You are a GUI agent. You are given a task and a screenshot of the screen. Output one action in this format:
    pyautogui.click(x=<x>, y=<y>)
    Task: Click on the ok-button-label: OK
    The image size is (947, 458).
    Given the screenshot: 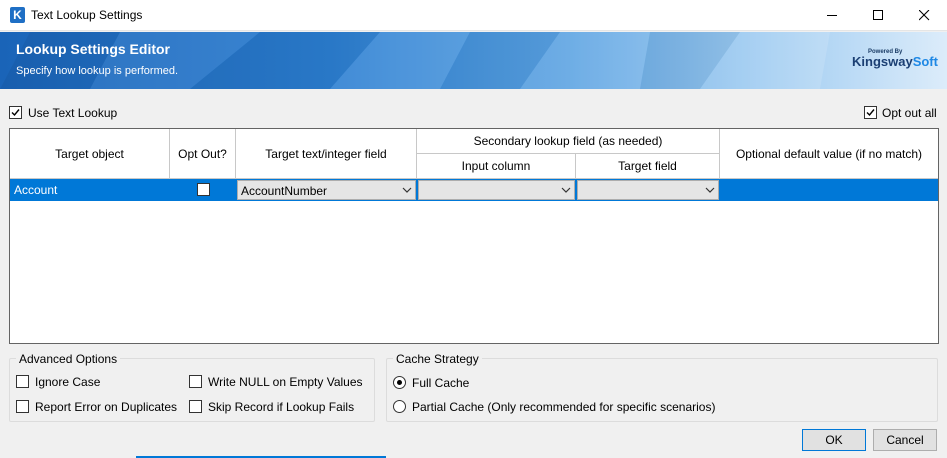 What is the action you would take?
    pyautogui.click(x=834, y=440)
    